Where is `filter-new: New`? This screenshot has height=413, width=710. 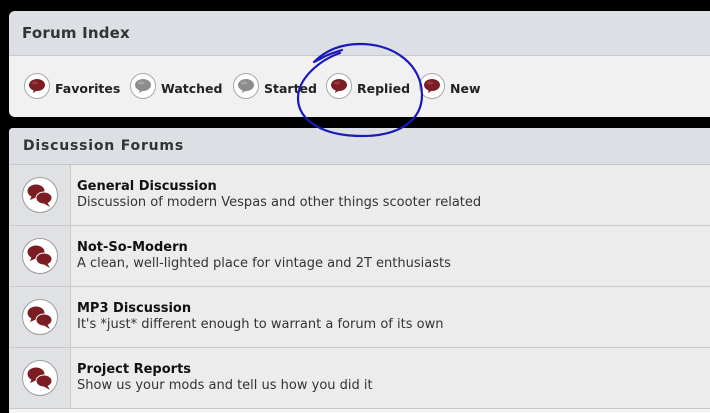
filter-new: New is located at coordinates (450, 86).